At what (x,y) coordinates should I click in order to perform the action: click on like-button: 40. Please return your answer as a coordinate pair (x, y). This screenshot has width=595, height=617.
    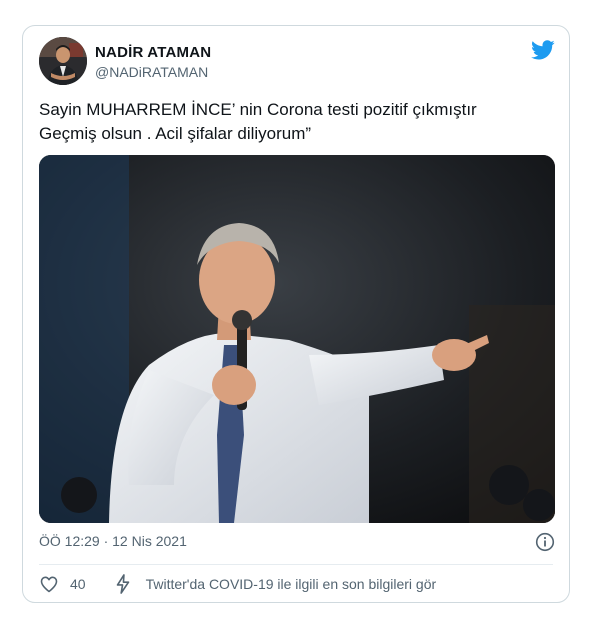
    Looking at the image, I should click on (76, 584).